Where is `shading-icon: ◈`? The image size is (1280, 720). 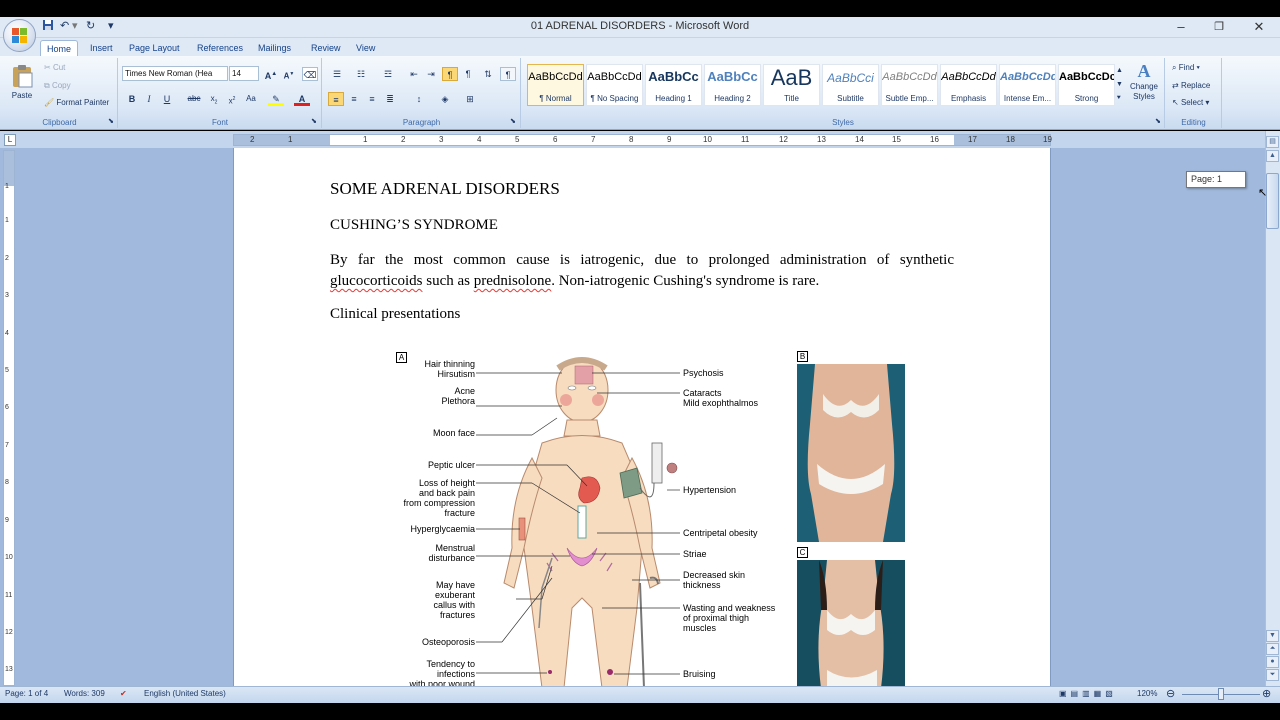
shading-icon: ◈ is located at coordinates (445, 99).